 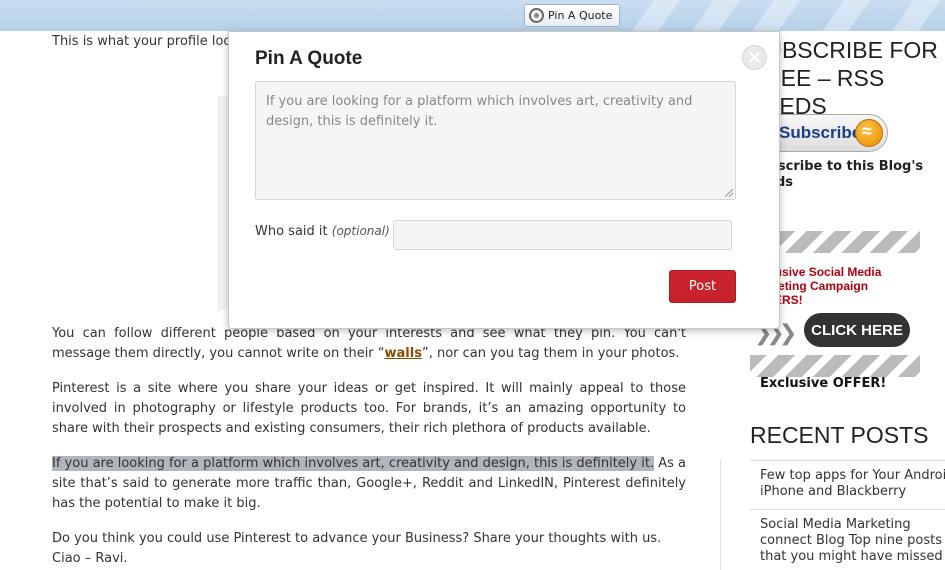 I want to click on promo-caption: Exclusive OFFER!, so click(x=823, y=383).